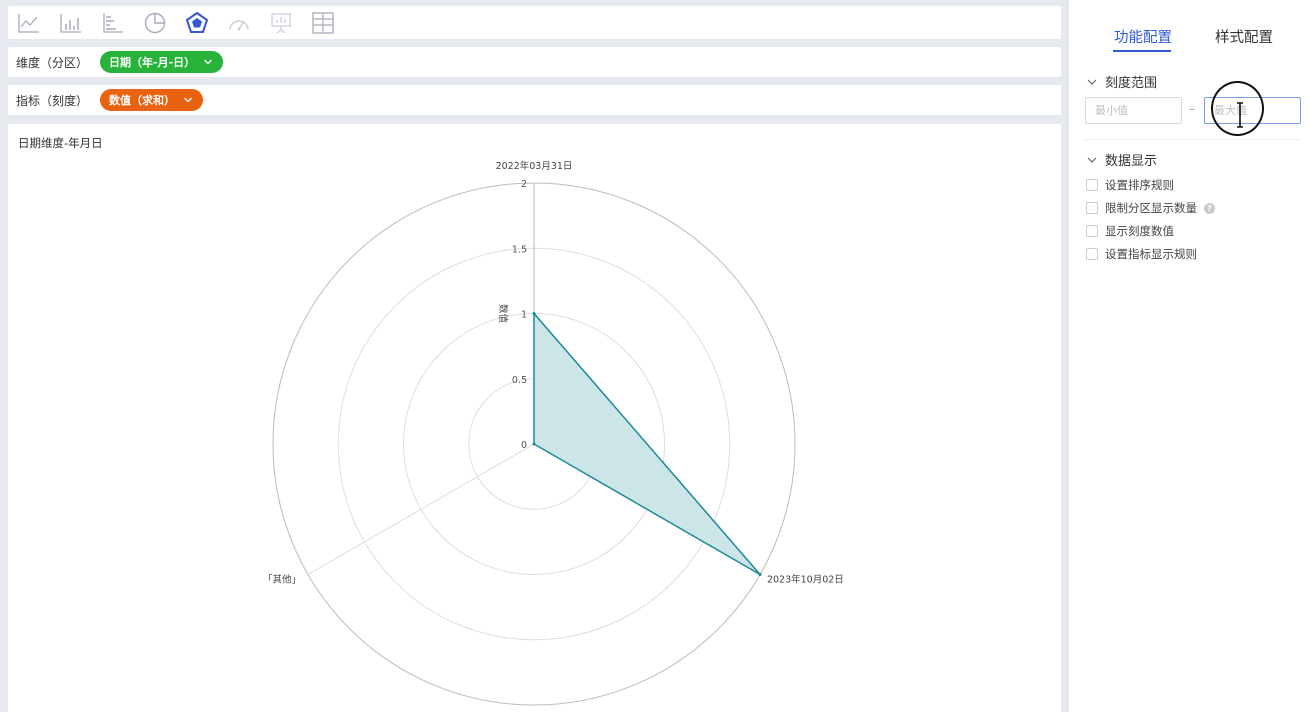 Image resolution: width=1310 pixels, height=712 pixels. What do you see at coordinates (503, 314) in the screenshot?
I see `radial-axis-label: 数值` at bounding box center [503, 314].